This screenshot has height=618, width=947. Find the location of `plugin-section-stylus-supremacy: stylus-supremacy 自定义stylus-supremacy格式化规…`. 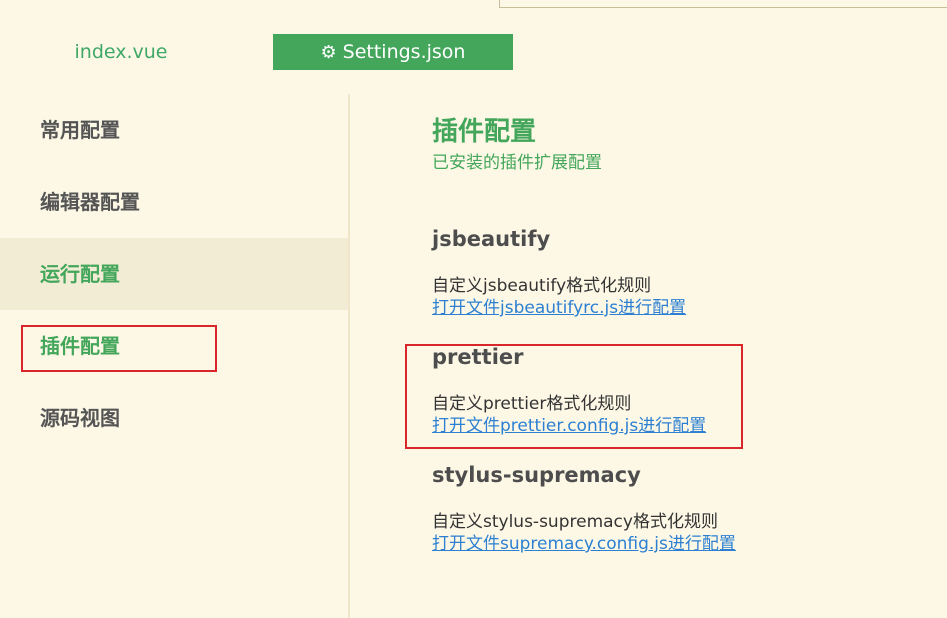

plugin-section-stylus-supremacy: stylus-supremacy 自定义stylus-supremacy格式化规… is located at coordinates (682, 508).